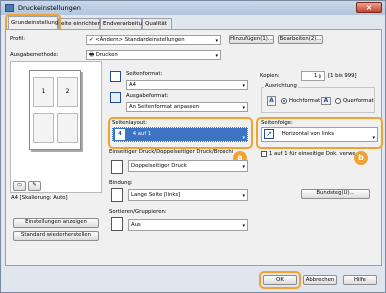 This screenshot has height=293, width=386. What do you see at coordinates (358, 101) in the screenshot?
I see `landscape-label: Querformat` at bounding box center [358, 101].